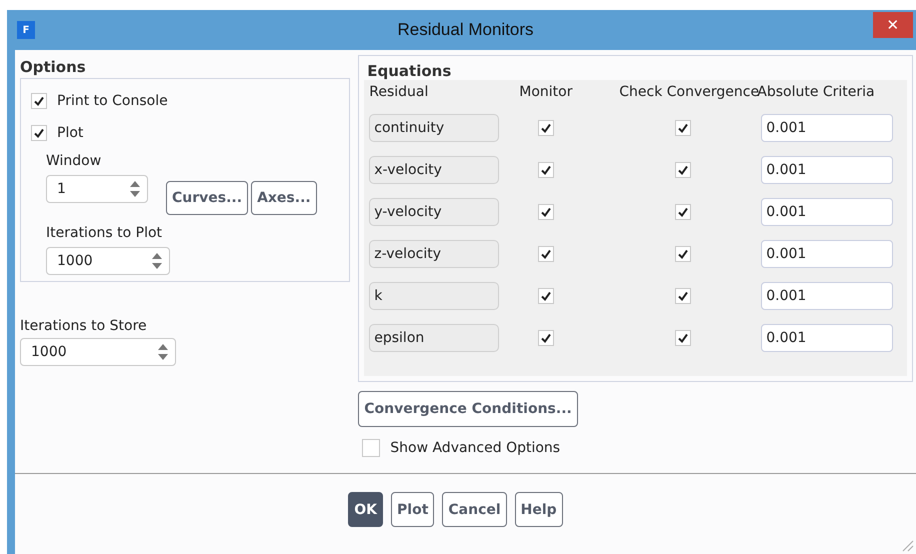 Image resolution: width=916 pixels, height=554 pixels. I want to click on checkbox-label: Show Advanced Options, so click(475, 448).